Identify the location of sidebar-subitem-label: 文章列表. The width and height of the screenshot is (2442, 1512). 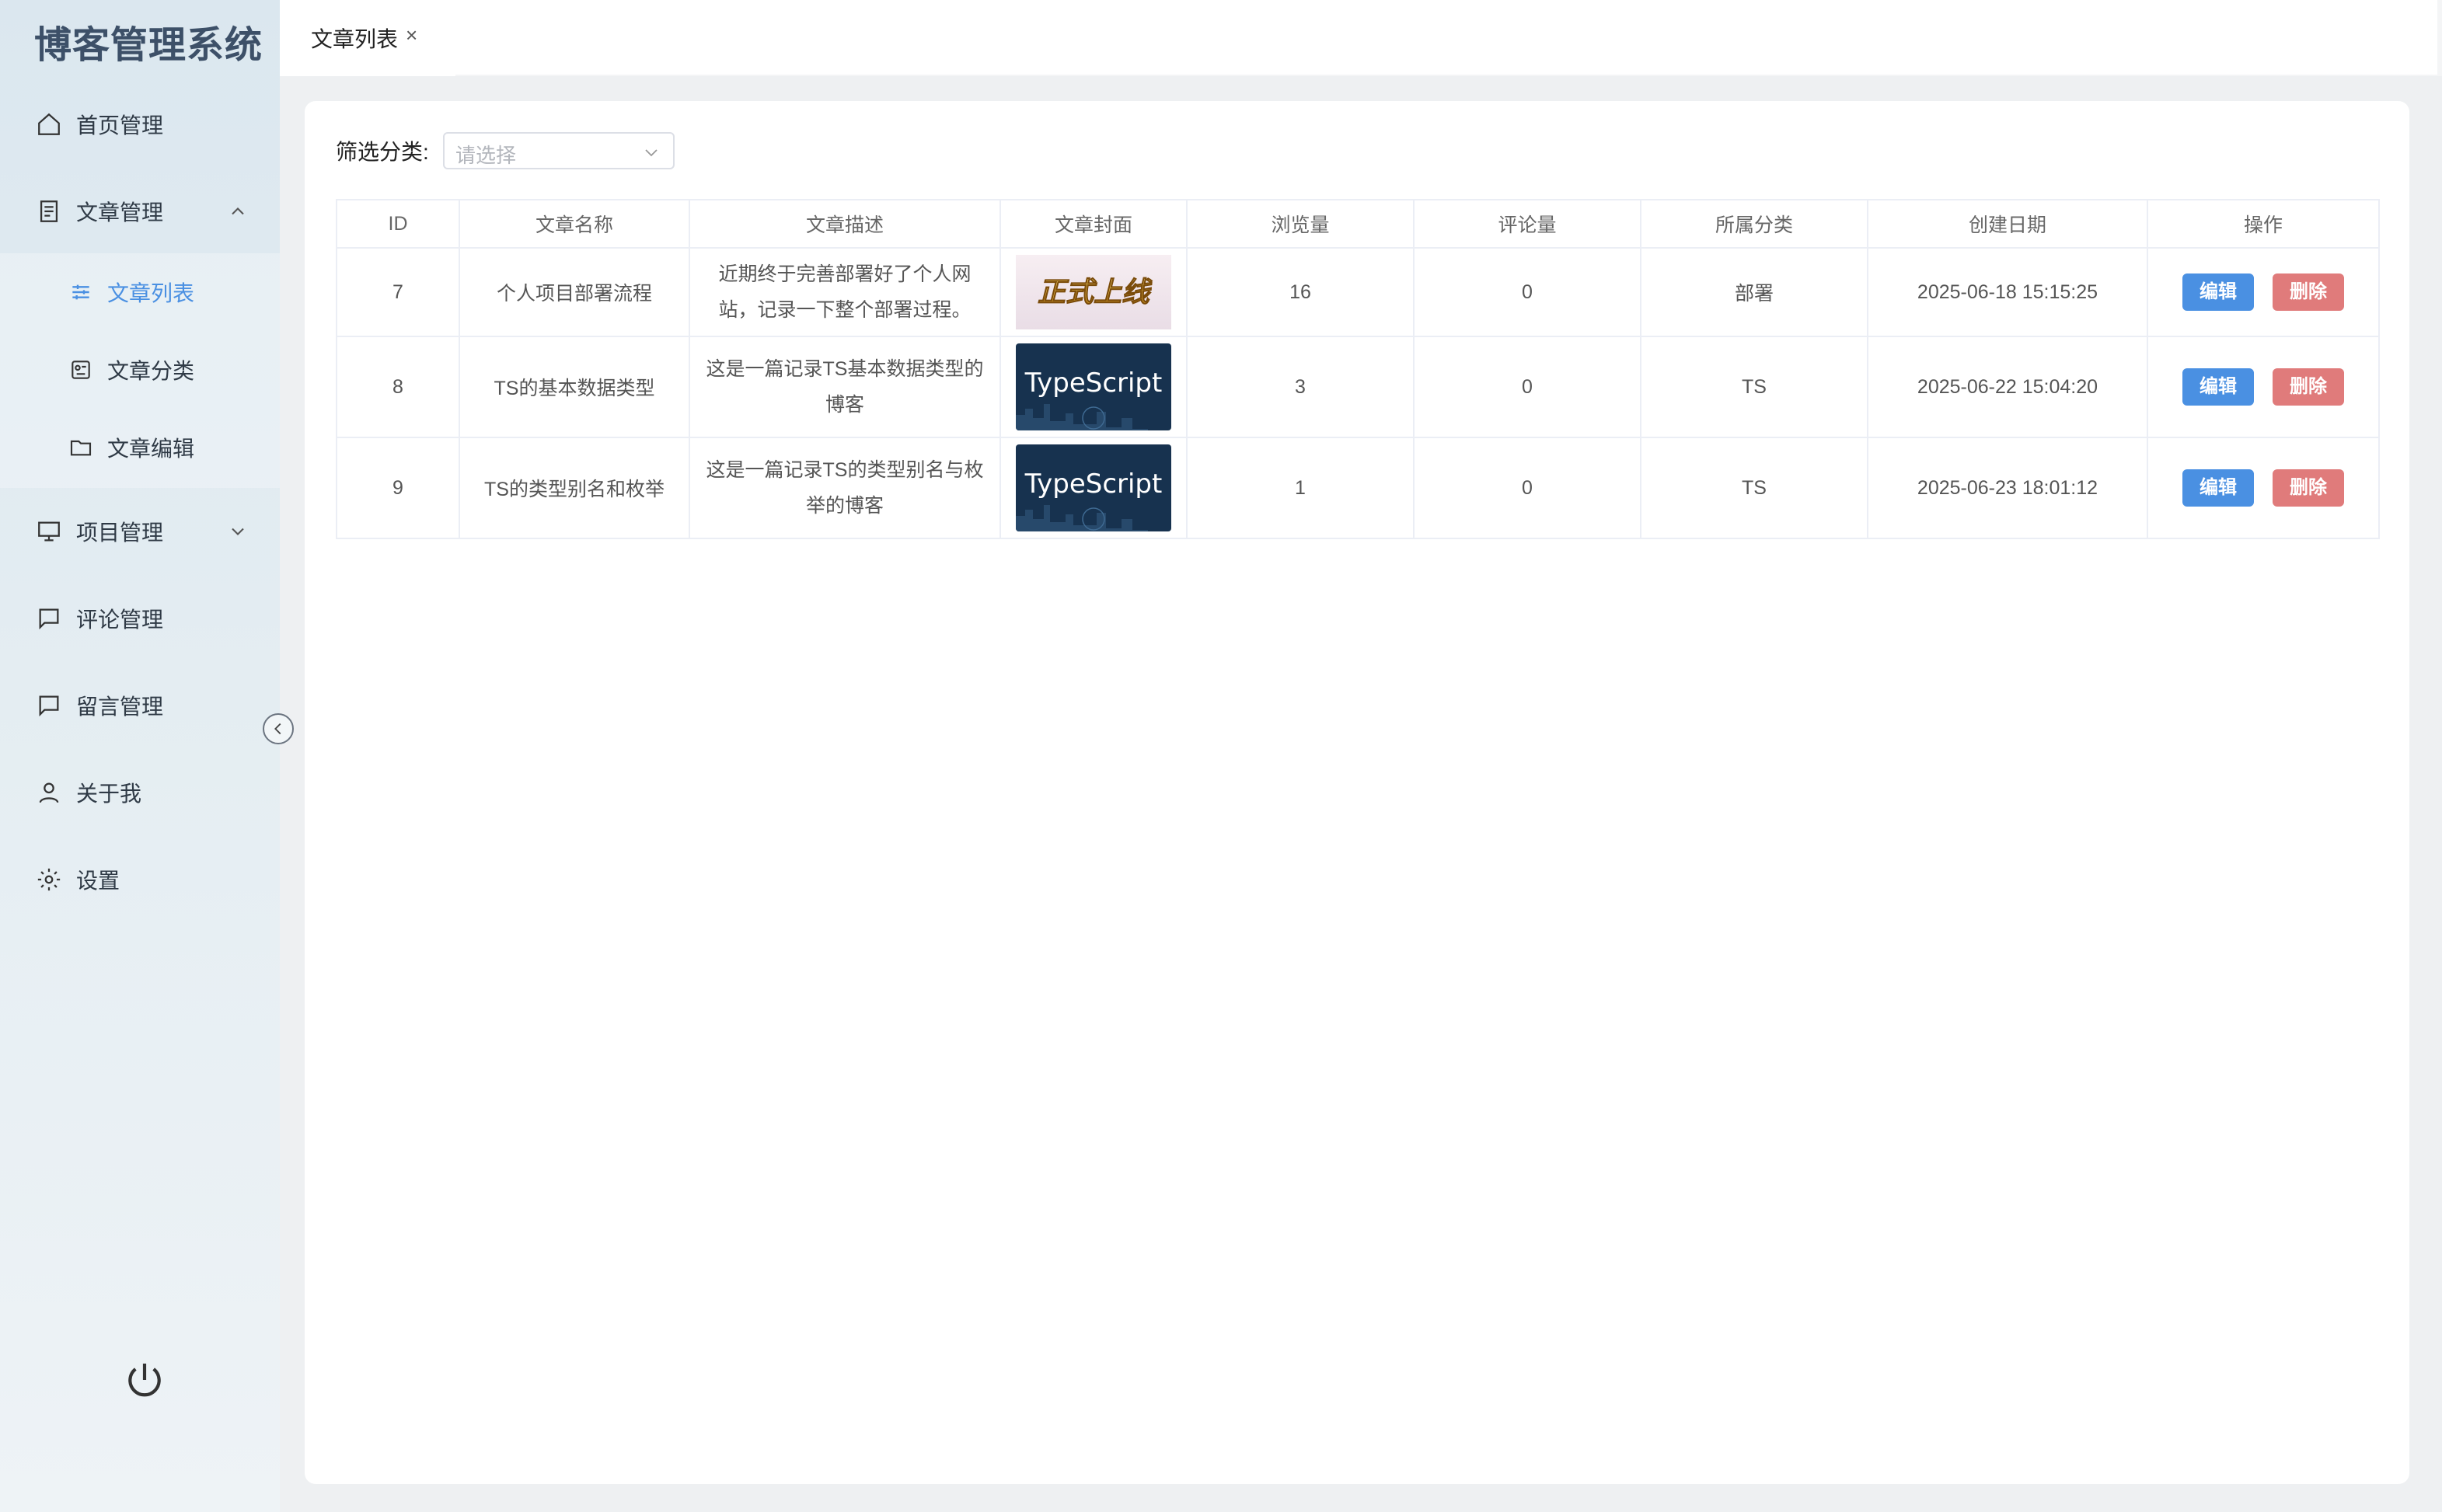
(151, 293).